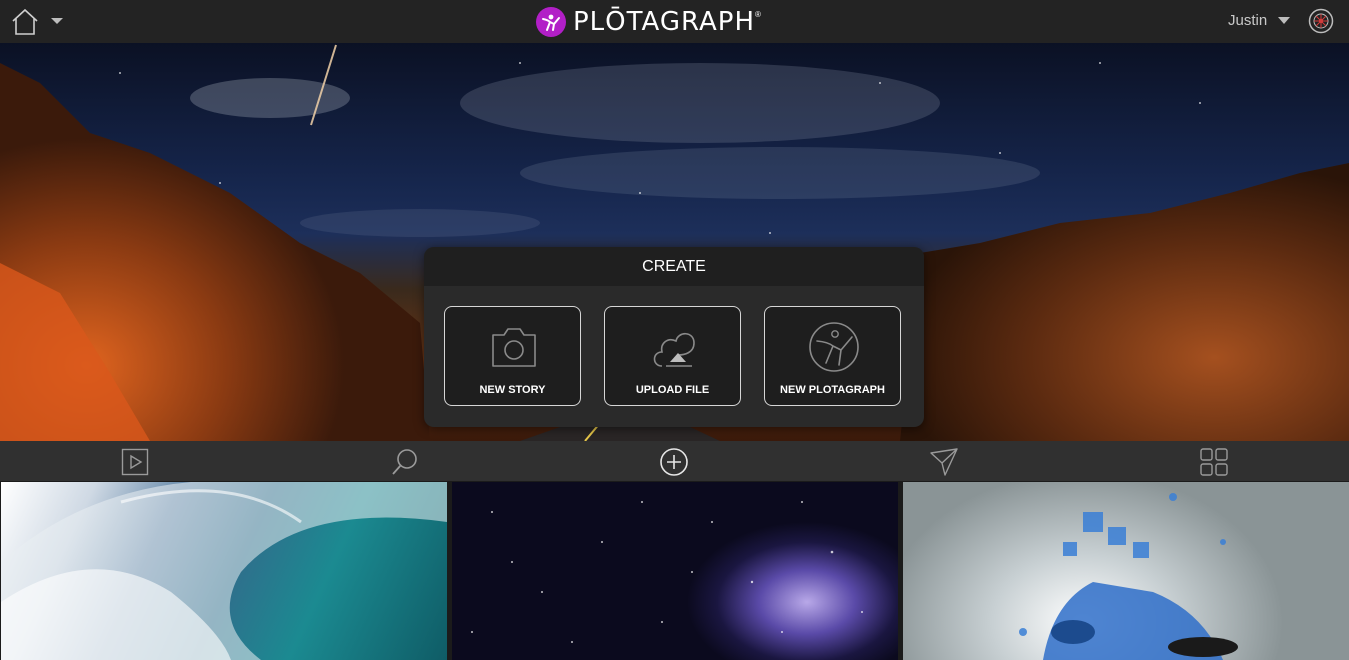 This screenshot has width=1349, height=660. I want to click on new-plotagraph-button: NEW PLOTAGRAPH, so click(832, 356).